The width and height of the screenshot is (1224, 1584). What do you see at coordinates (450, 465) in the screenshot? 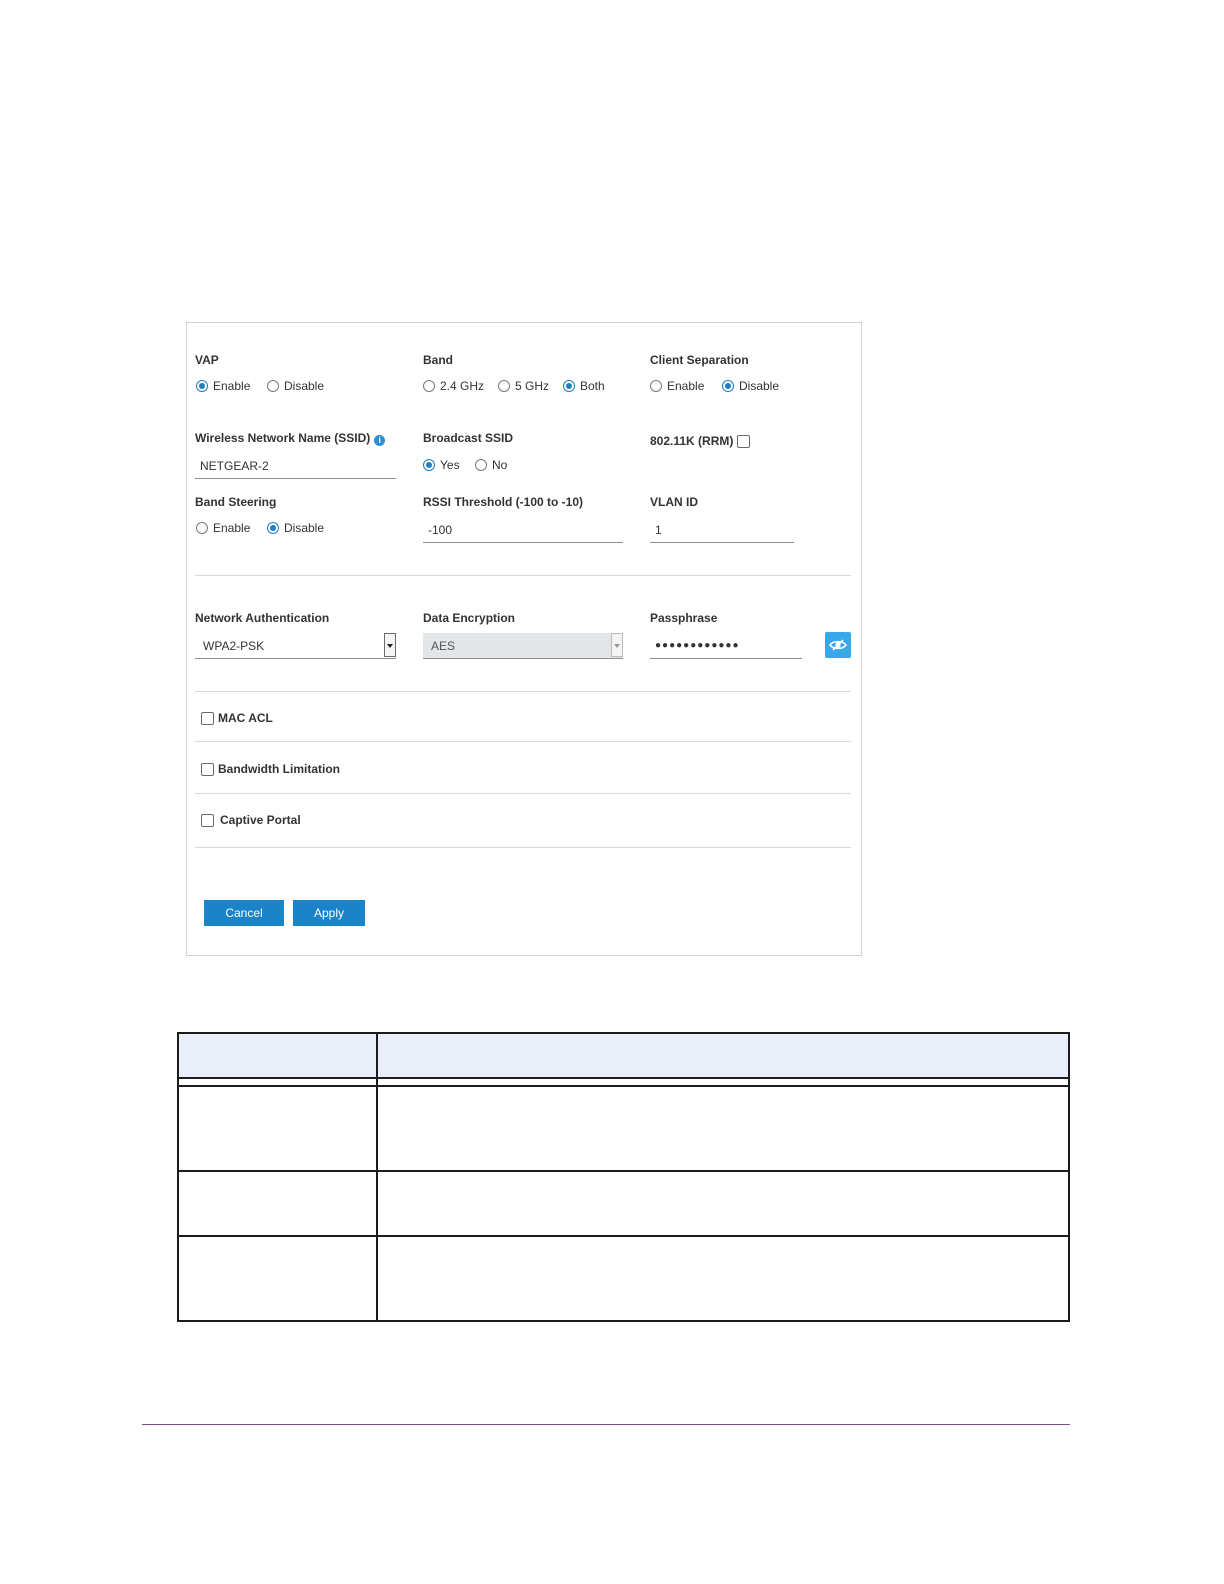
I see `broadcast-ssid-yes-label: Yes` at bounding box center [450, 465].